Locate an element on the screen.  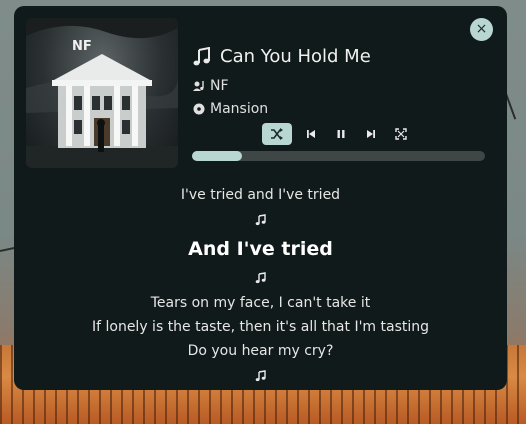
track-title-row: Can You Hold Me is located at coordinates (281, 56).